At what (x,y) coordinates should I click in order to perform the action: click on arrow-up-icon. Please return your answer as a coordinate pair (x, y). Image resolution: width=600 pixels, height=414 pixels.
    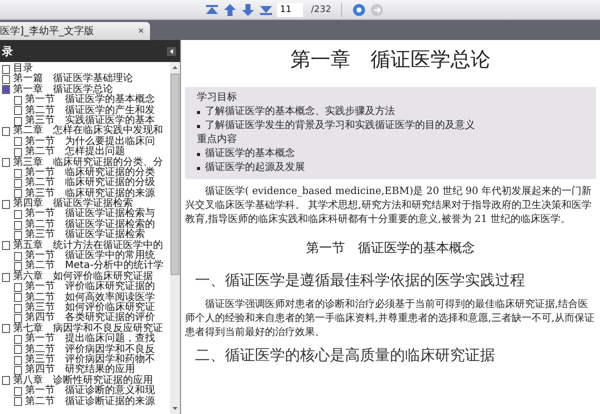
    Looking at the image, I should click on (230, 9).